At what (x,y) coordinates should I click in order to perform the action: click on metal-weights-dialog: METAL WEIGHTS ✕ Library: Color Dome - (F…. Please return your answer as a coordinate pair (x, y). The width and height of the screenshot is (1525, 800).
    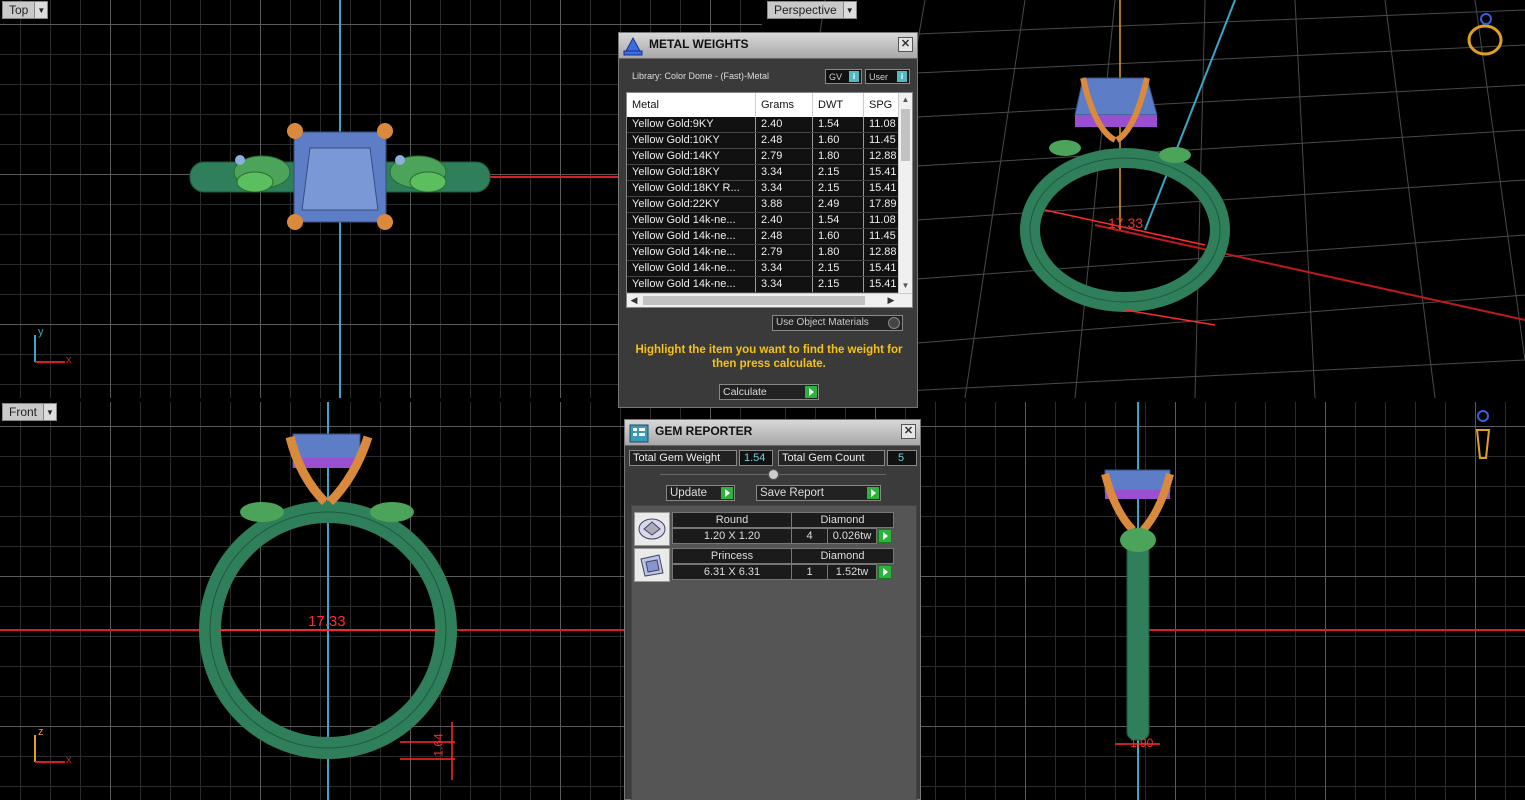
    Looking at the image, I should click on (768, 220).